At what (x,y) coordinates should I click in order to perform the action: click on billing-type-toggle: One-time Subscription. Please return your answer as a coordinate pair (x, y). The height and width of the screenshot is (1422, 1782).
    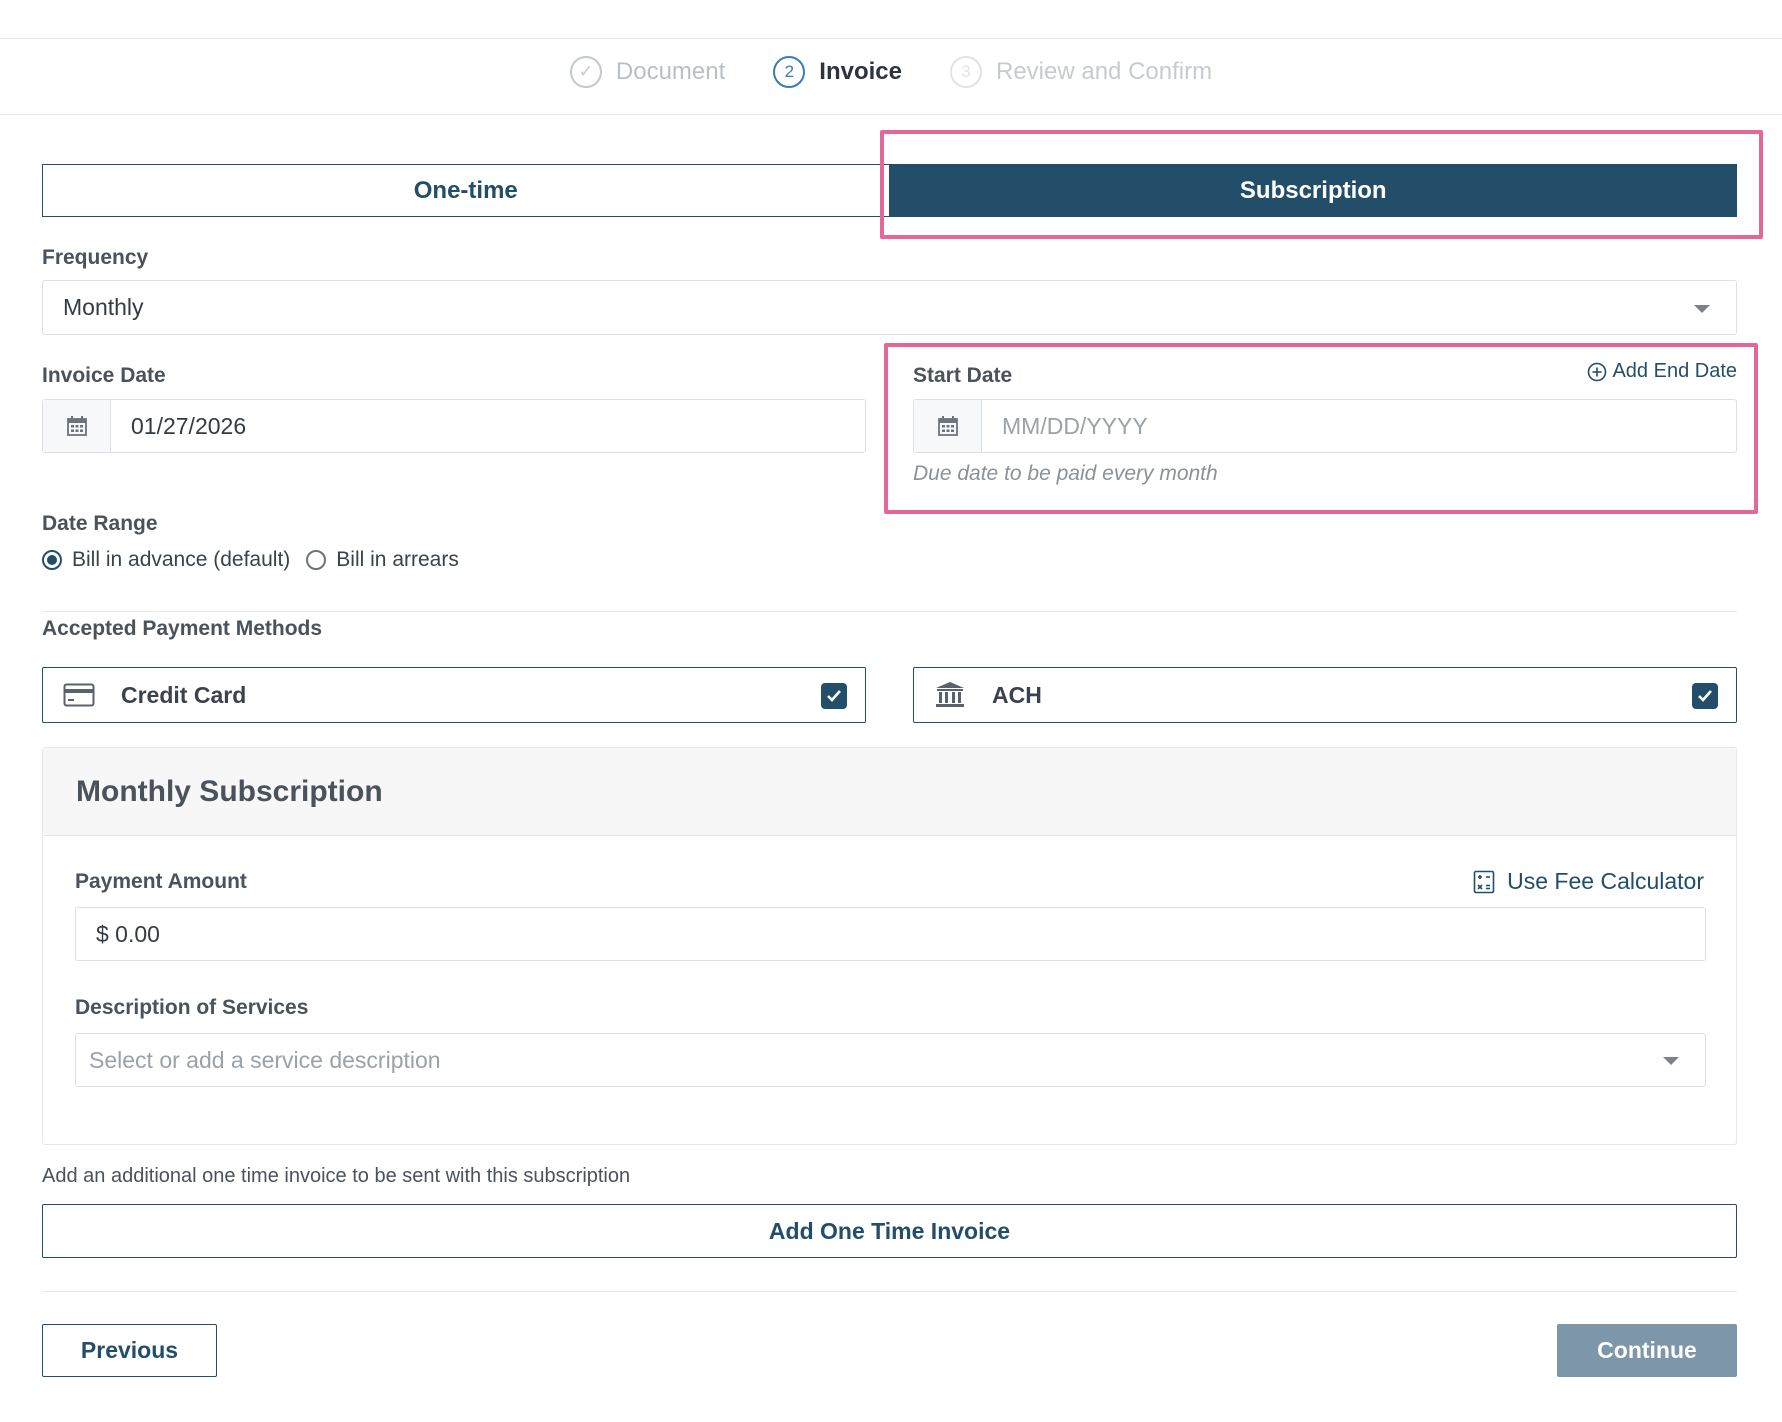
    Looking at the image, I should click on (889, 190).